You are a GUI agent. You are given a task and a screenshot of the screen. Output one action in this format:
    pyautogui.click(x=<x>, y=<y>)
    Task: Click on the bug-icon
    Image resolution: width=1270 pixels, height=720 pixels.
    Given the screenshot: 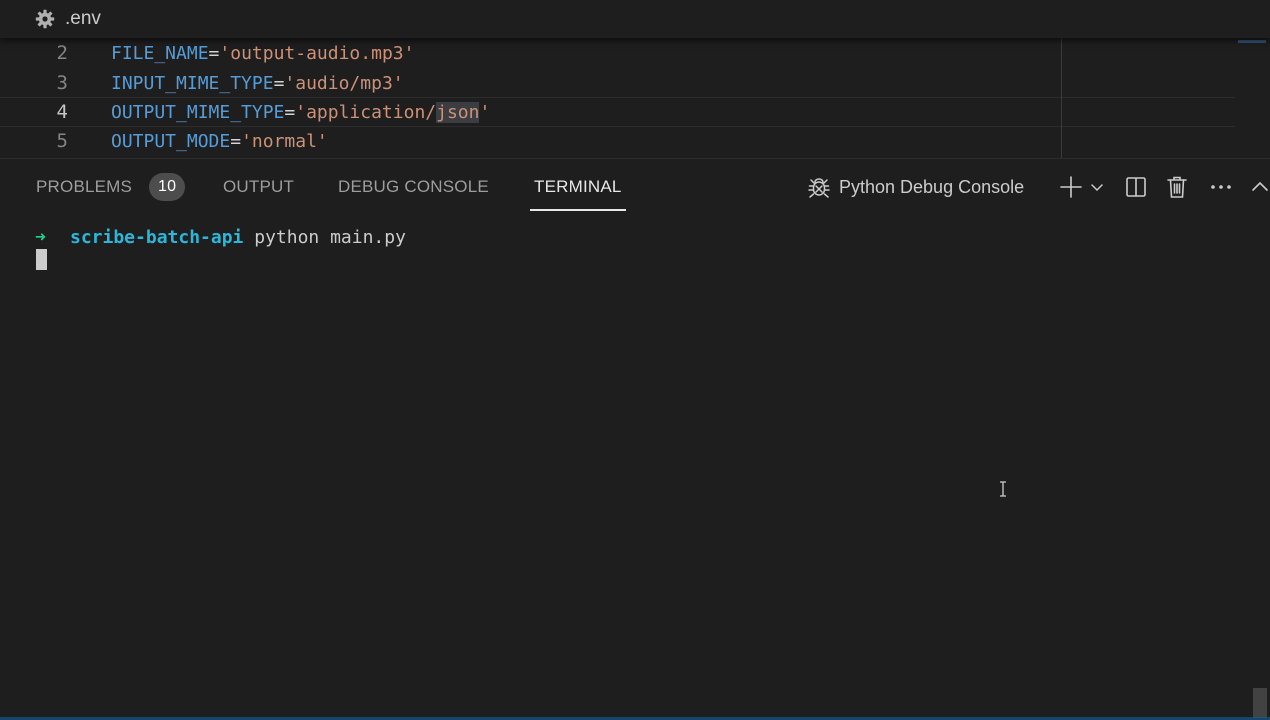 What is the action you would take?
    pyautogui.click(x=819, y=187)
    